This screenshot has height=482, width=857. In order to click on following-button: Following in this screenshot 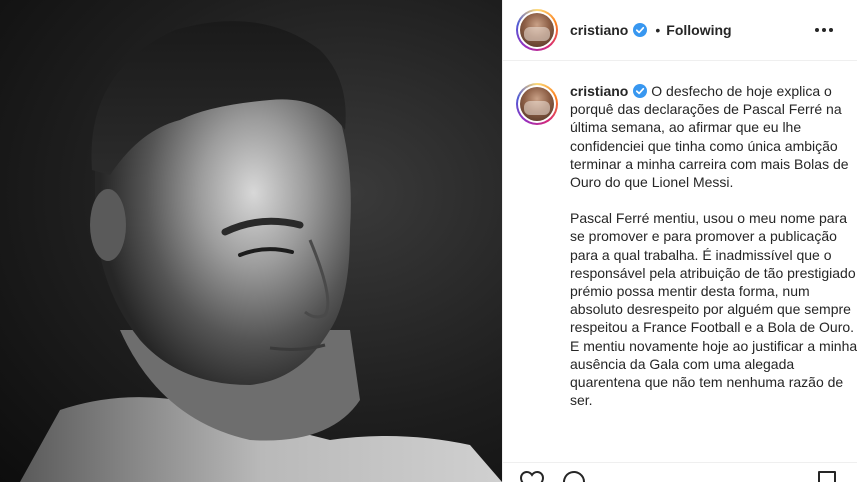, I will do `click(698, 30)`.